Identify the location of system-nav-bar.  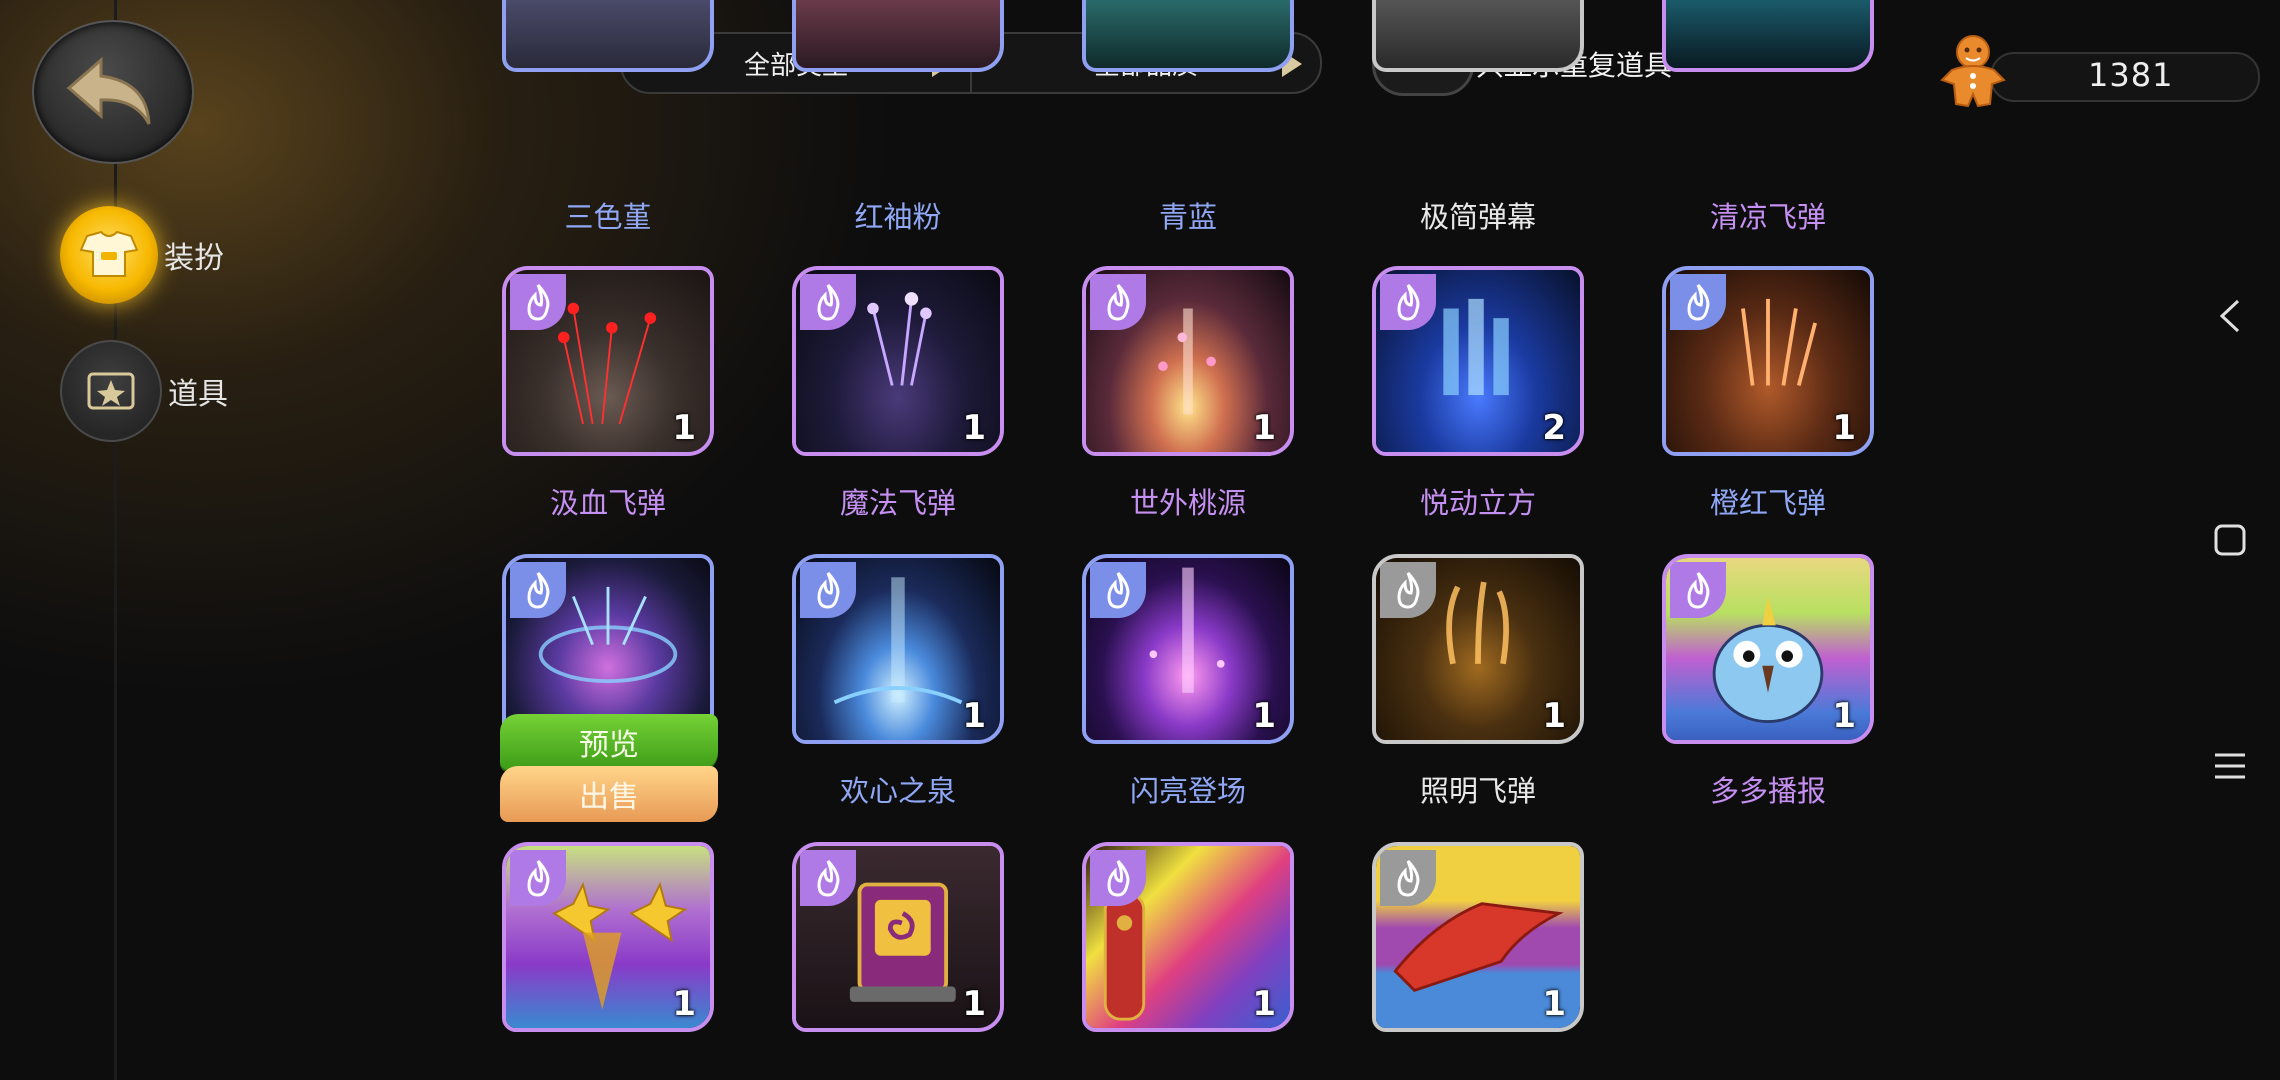
(2230, 540).